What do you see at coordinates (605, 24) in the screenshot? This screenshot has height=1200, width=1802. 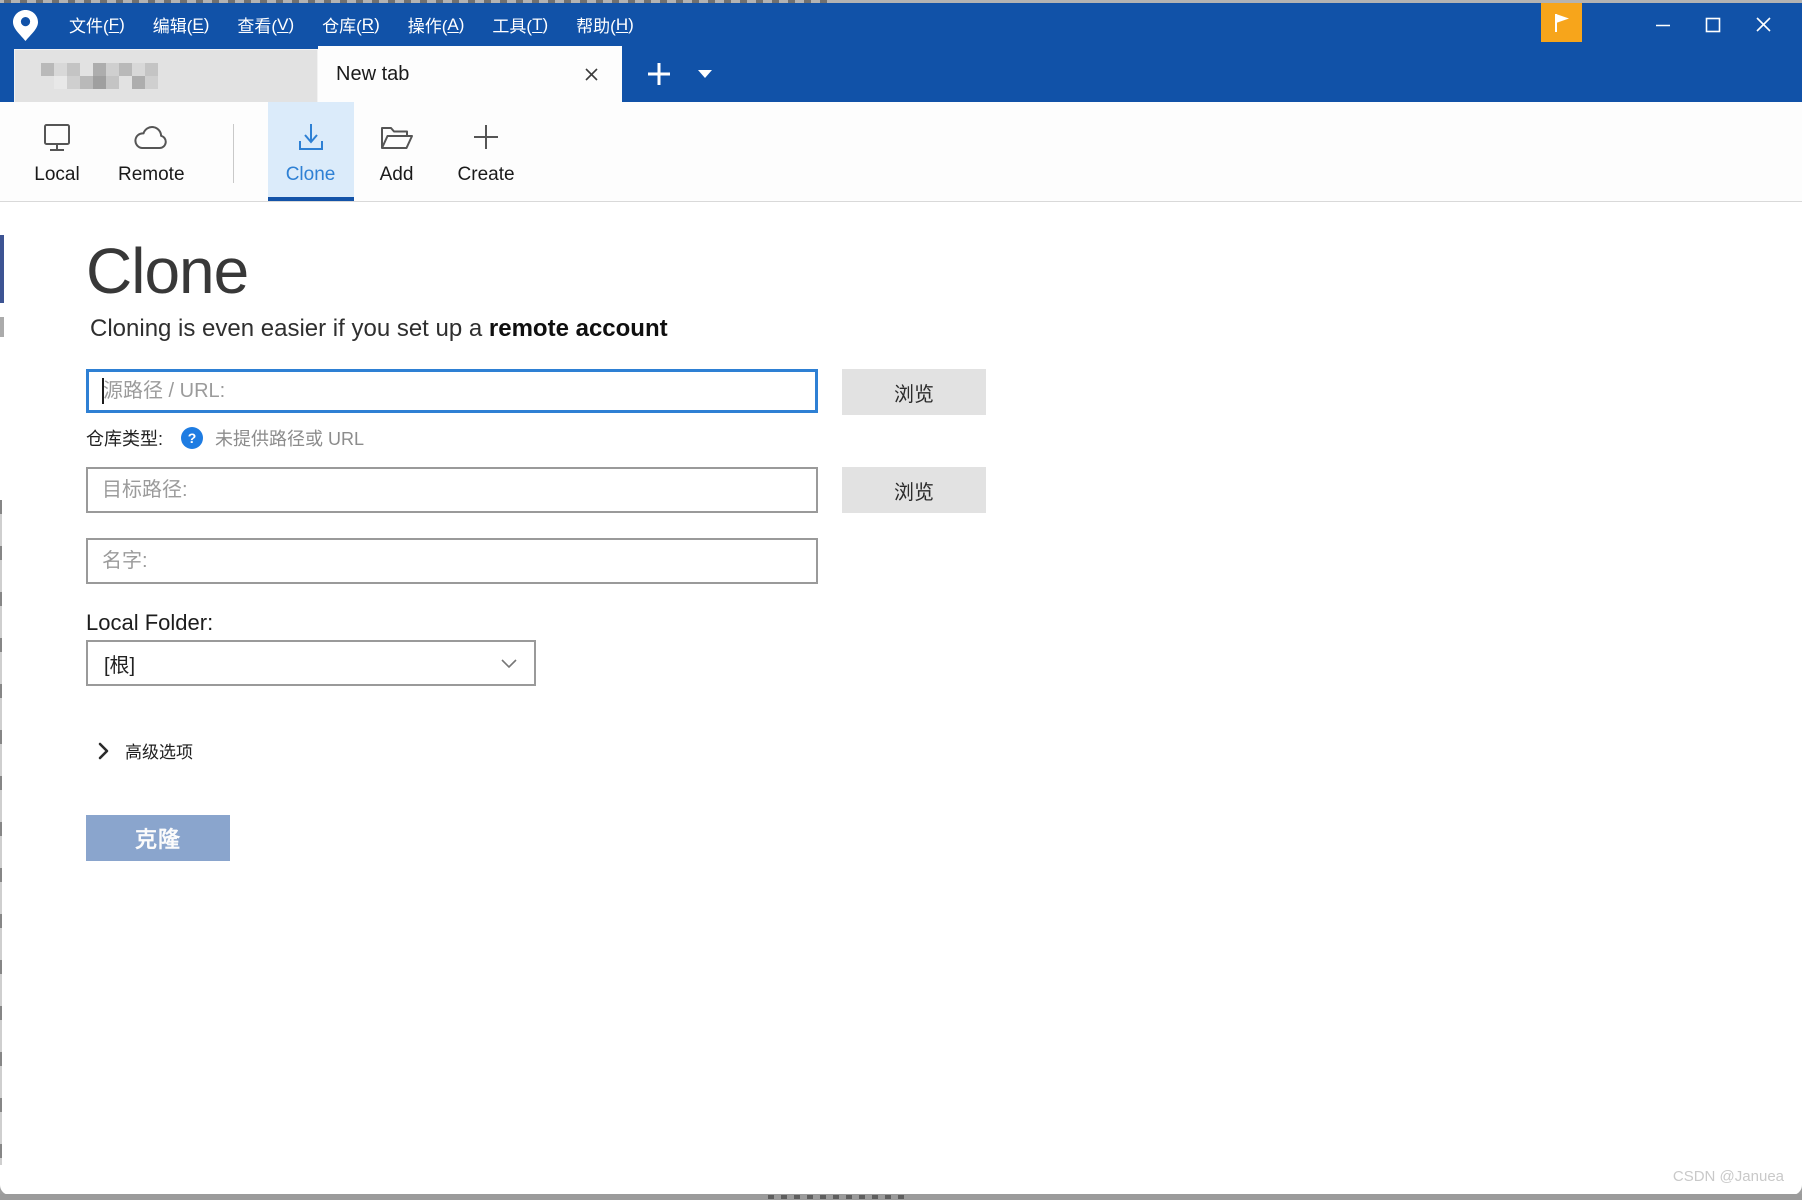 I see `menu-help: 帮助(H)` at bounding box center [605, 24].